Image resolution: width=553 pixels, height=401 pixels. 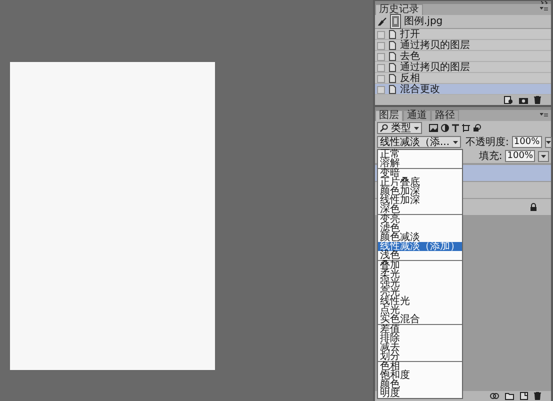 I want to click on menu-item: 正片叠底, so click(x=420, y=182).